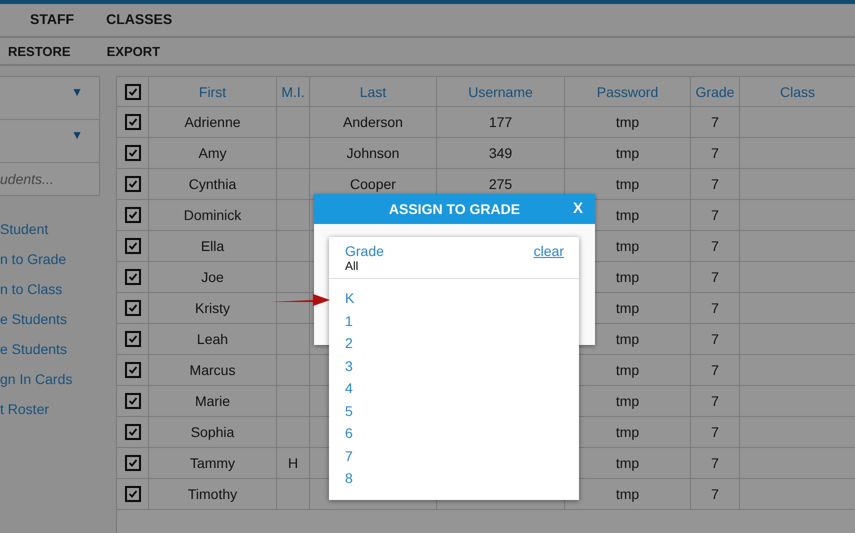  What do you see at coordinates (628, 91) in the screenshot?
I see `column-header: Password` at bounding box center [628, 91].